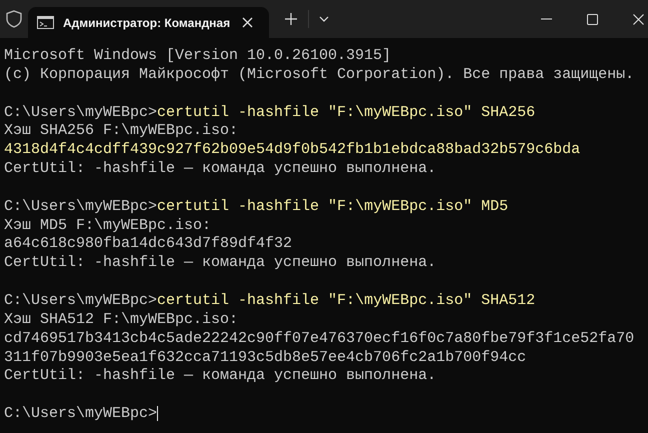  What do you see at coordinates (346, 300) in the screenshot?
I see `command-text: certutil -hashfile "F:\myWEBpc.iso" SHA512` at bounding box center [346, 300].